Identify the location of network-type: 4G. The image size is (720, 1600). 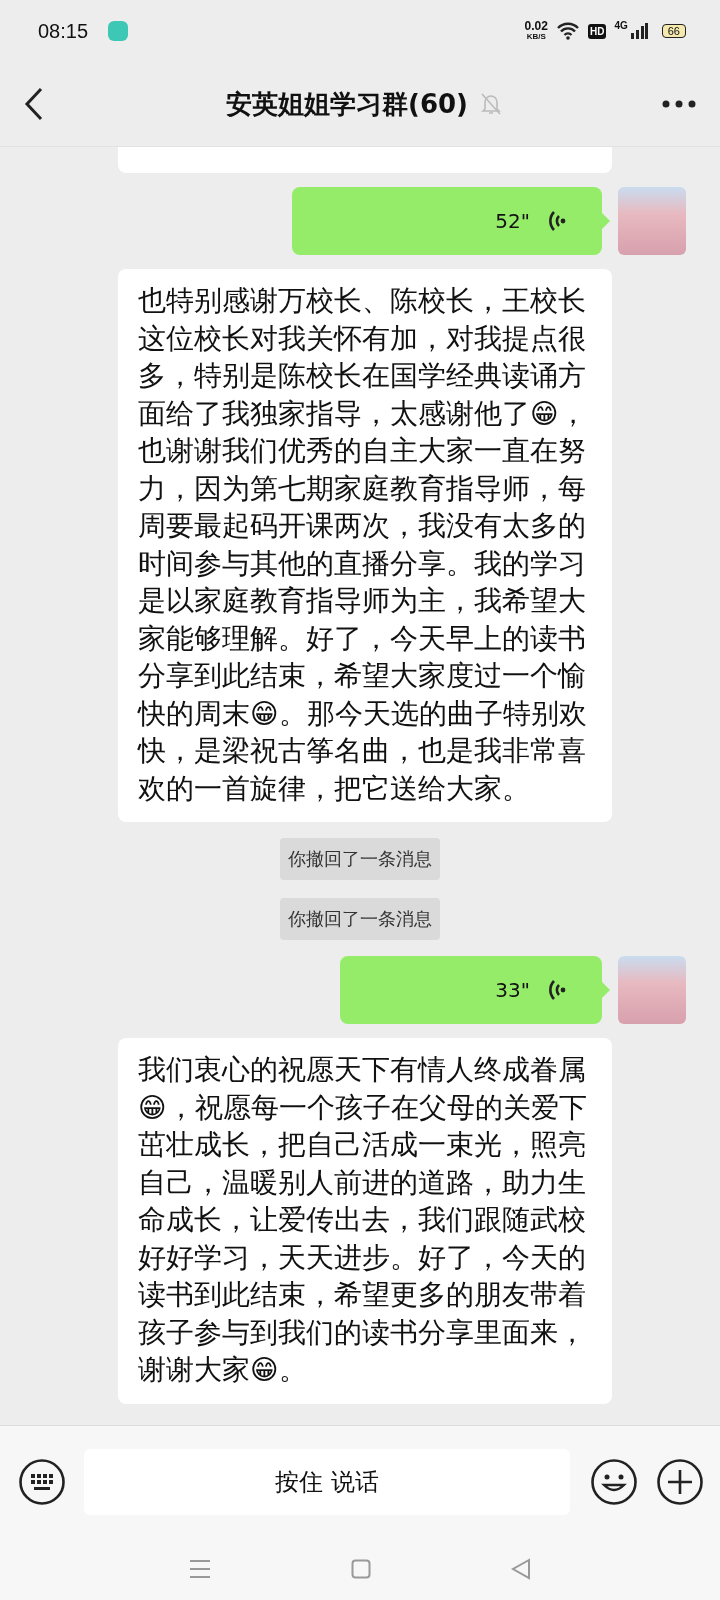
(621, 25).